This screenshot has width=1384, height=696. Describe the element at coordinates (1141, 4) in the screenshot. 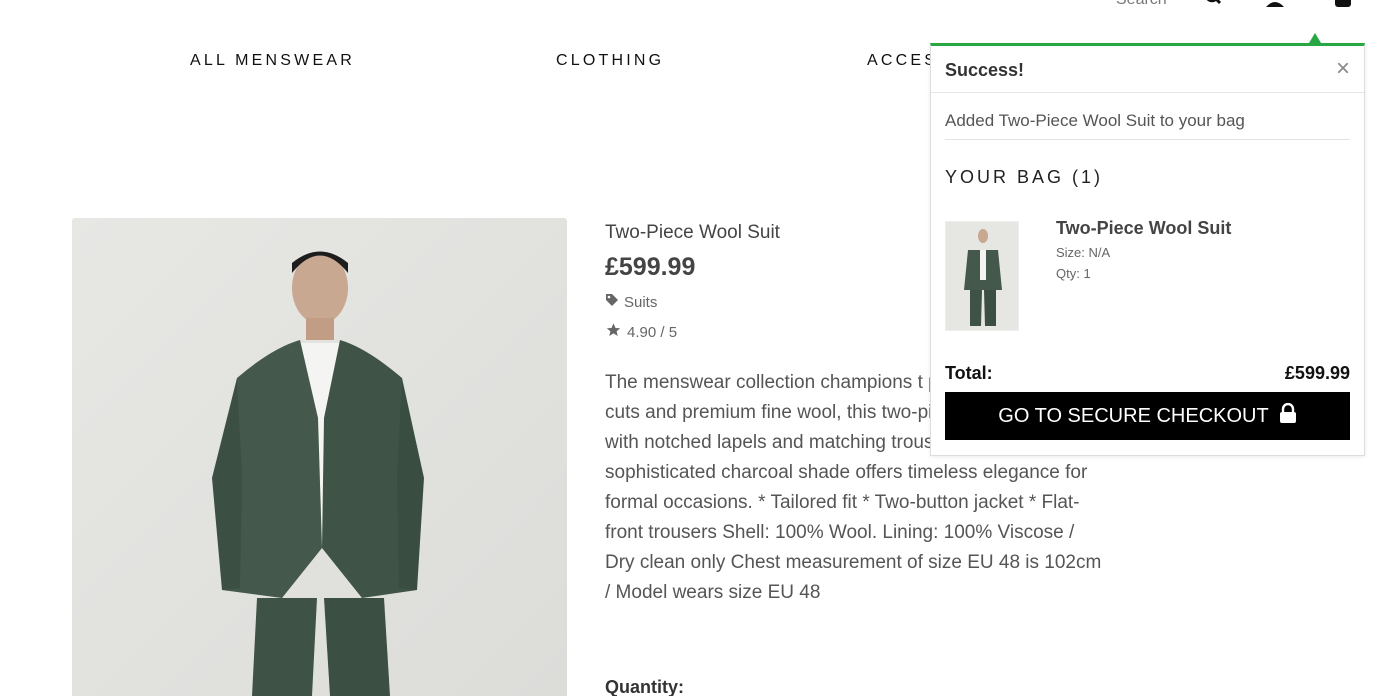

I see `search-label: Search` at that location.